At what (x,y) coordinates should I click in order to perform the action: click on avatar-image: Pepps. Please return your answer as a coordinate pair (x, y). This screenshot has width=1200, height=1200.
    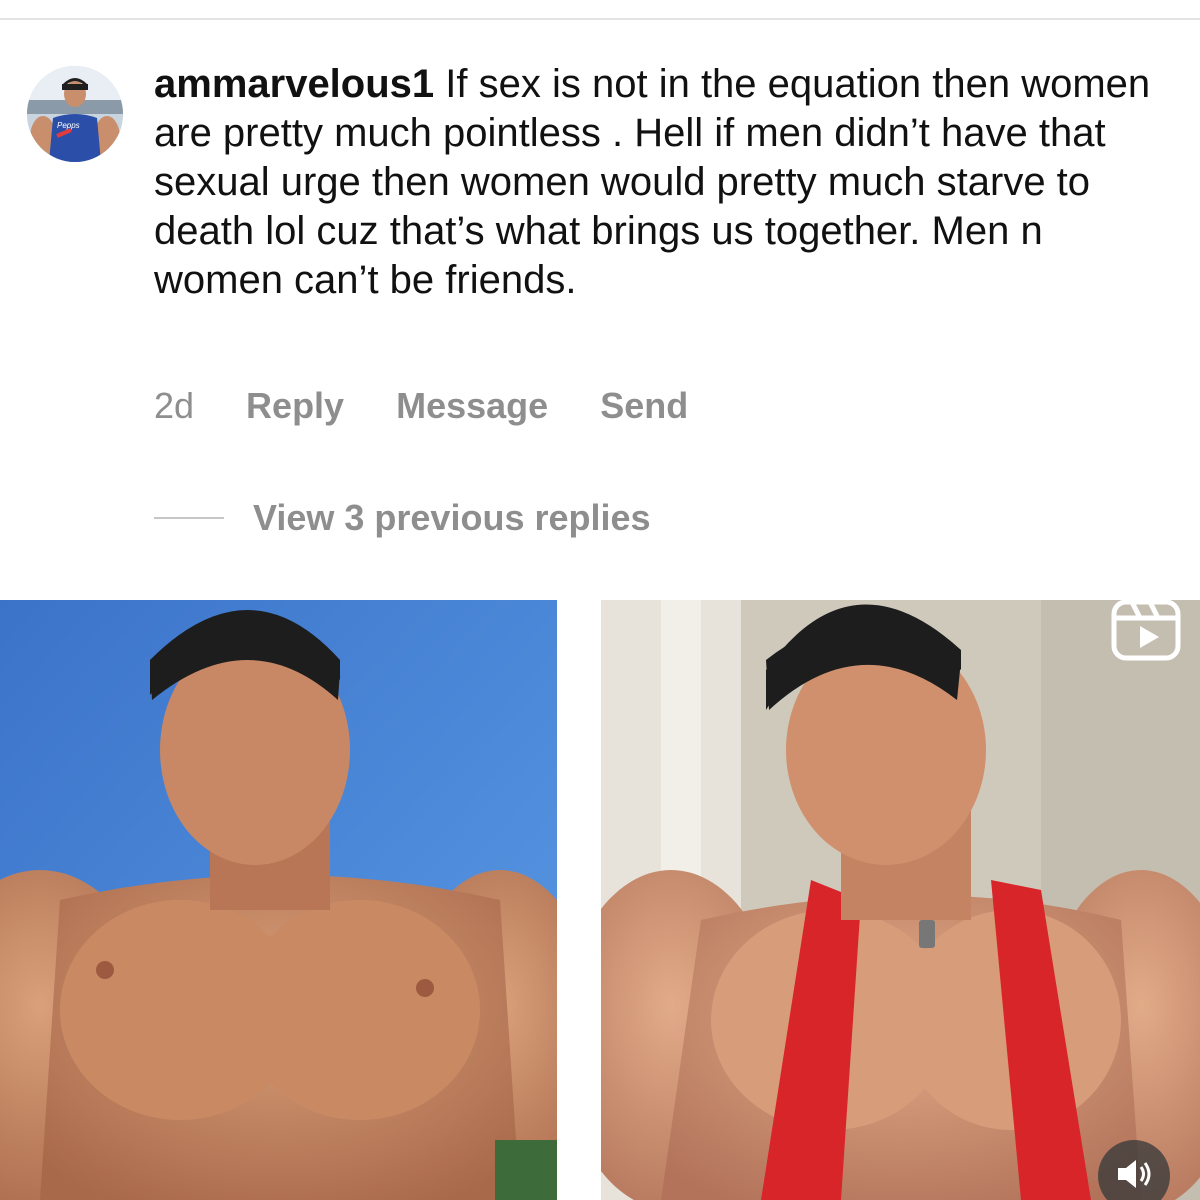
    Looking at the image, I should click on (75, 114).